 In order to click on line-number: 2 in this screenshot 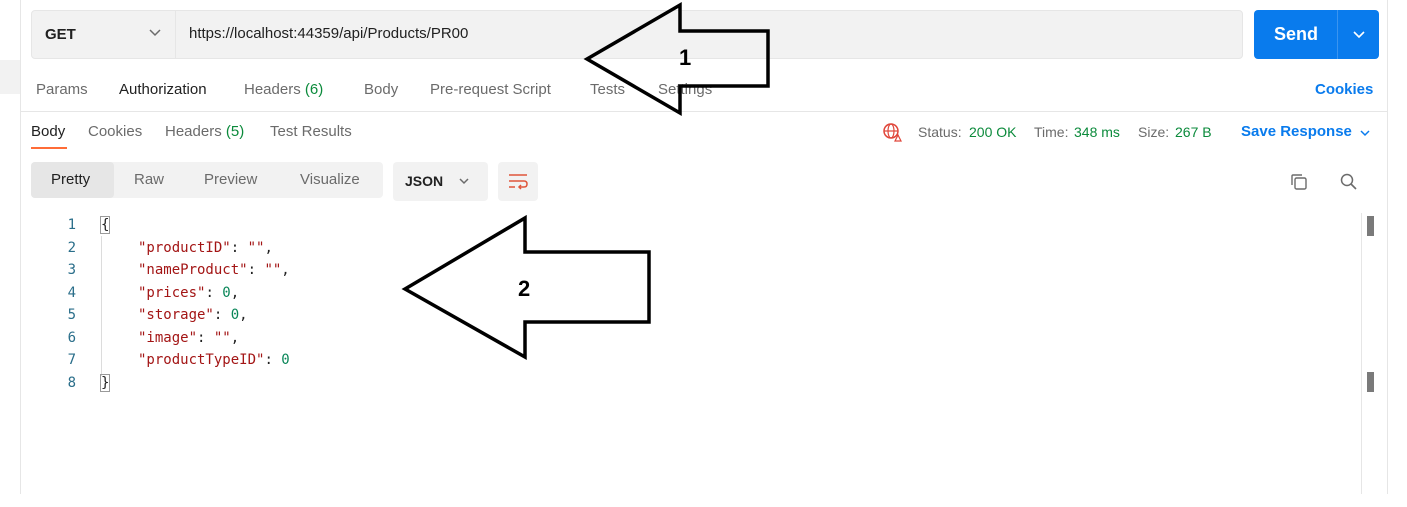, I will do `click(71, 247)`.